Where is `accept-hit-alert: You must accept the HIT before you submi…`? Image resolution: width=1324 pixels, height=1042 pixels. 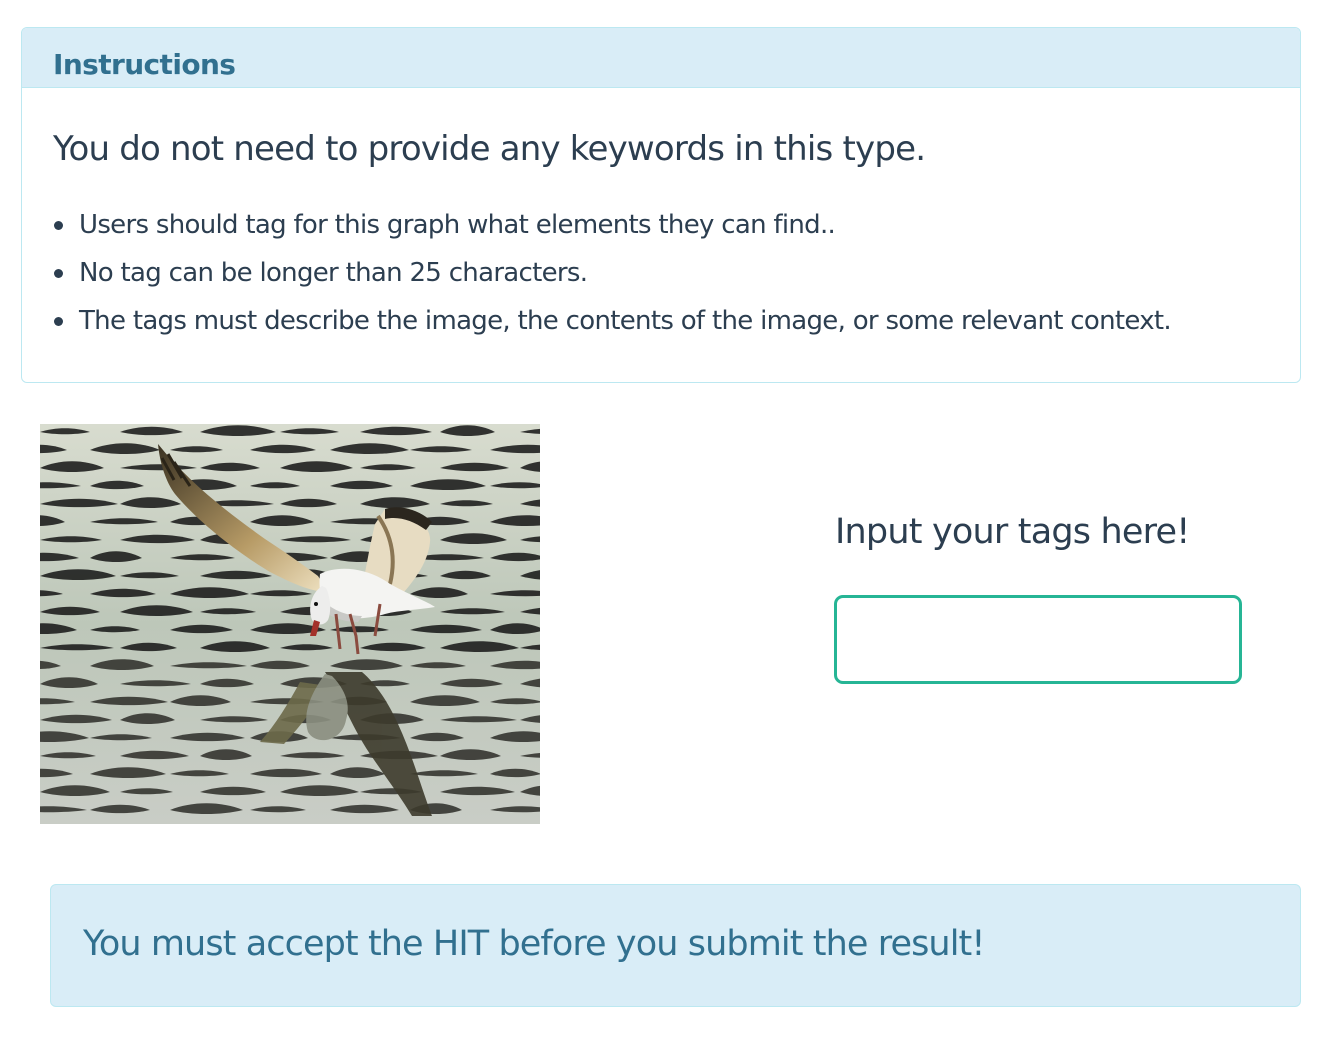 accept-hit-alert: You must accept the HIT before you submi… is located at coordinates (675, 945).